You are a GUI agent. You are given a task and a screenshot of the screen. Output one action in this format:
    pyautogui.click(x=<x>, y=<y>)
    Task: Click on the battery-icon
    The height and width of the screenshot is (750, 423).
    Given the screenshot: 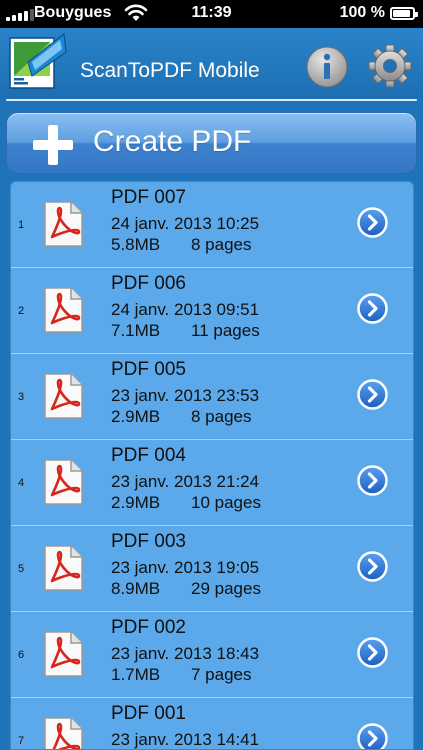 What is the action you would take?
    pyautogui.click(x=404, y=13)
    